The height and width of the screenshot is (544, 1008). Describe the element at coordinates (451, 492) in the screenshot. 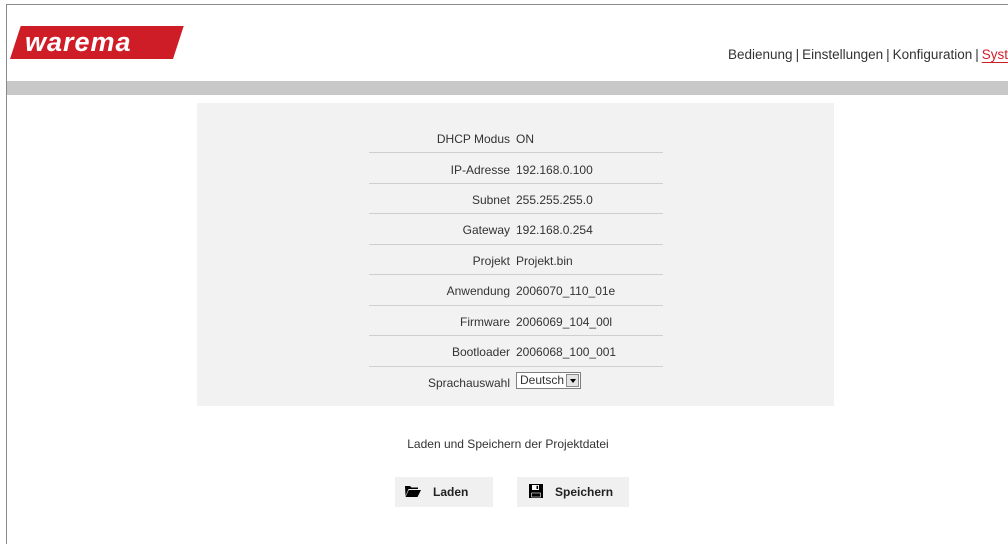

I see `load-button-label: Laden` at that location.